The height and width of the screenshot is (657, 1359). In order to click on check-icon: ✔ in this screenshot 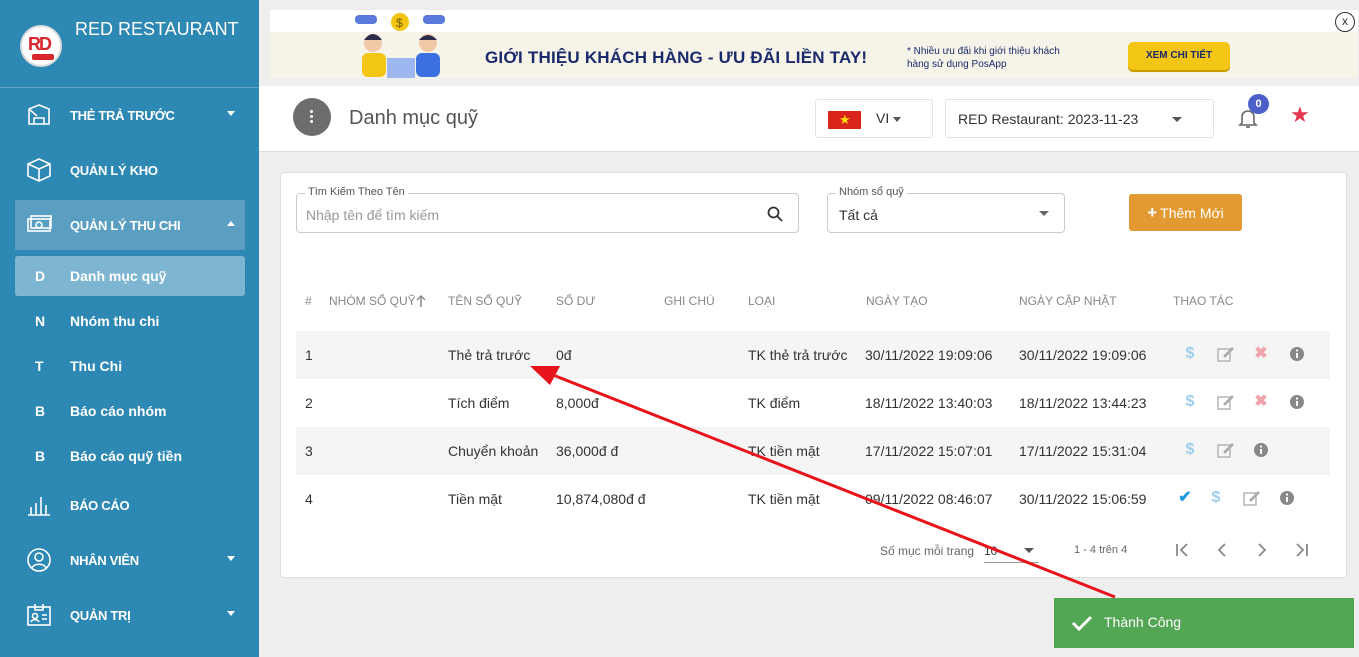, I will do `click(1185, 498)`.